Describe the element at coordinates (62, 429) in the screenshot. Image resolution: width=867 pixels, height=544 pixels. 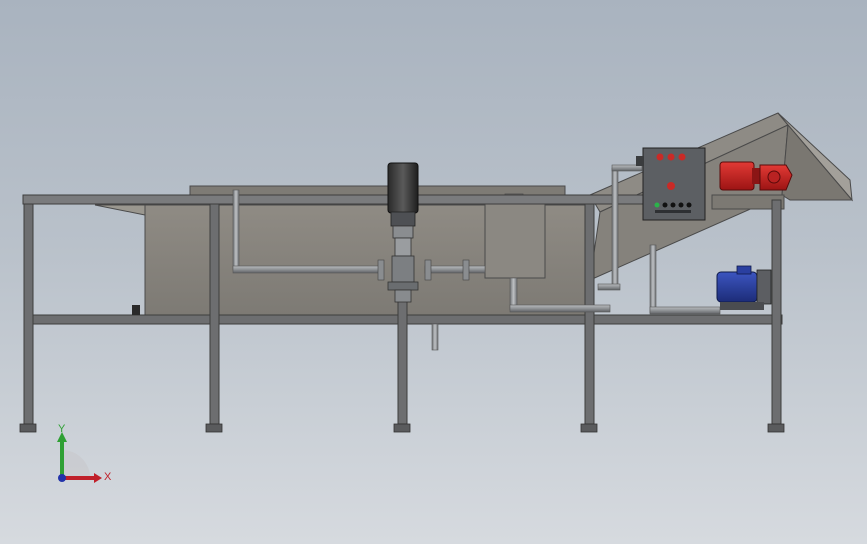
I see `triad-y-label: Y` at that location.